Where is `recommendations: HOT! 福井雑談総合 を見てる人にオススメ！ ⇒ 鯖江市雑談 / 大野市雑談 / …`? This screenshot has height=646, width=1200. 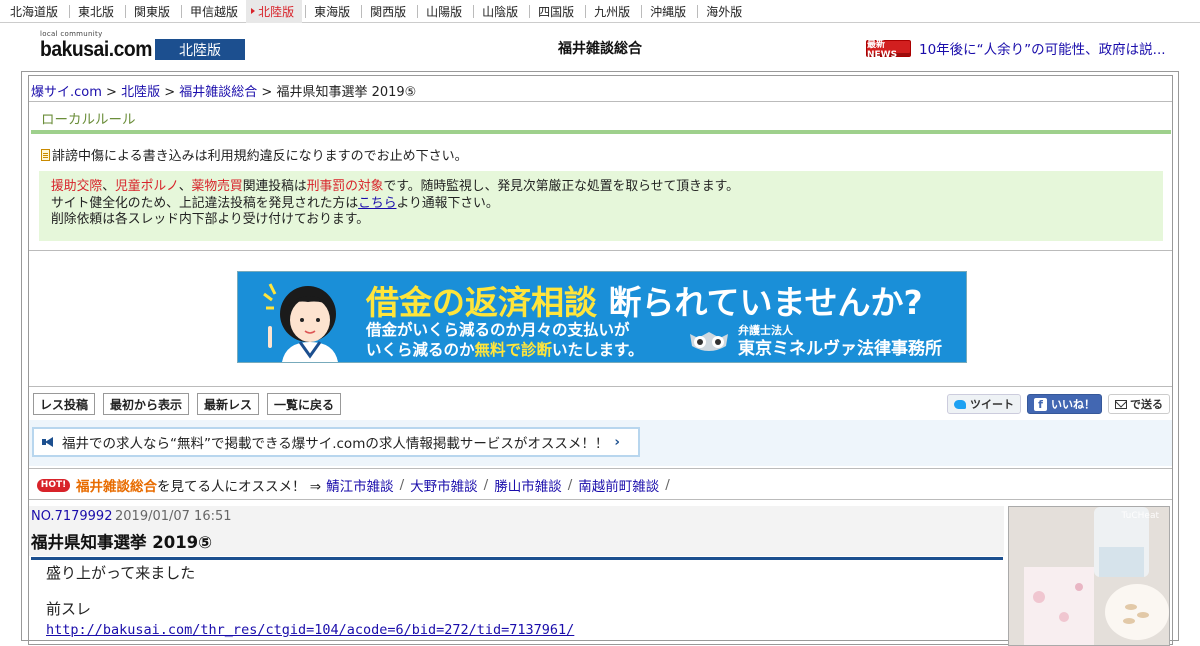
recommendations: HOT! 福井雑談総合 を見てる人にオススメ！ ⇒ 鯖江市雑談 / 大野市雑談 / … is located at coordinates (356, 485).